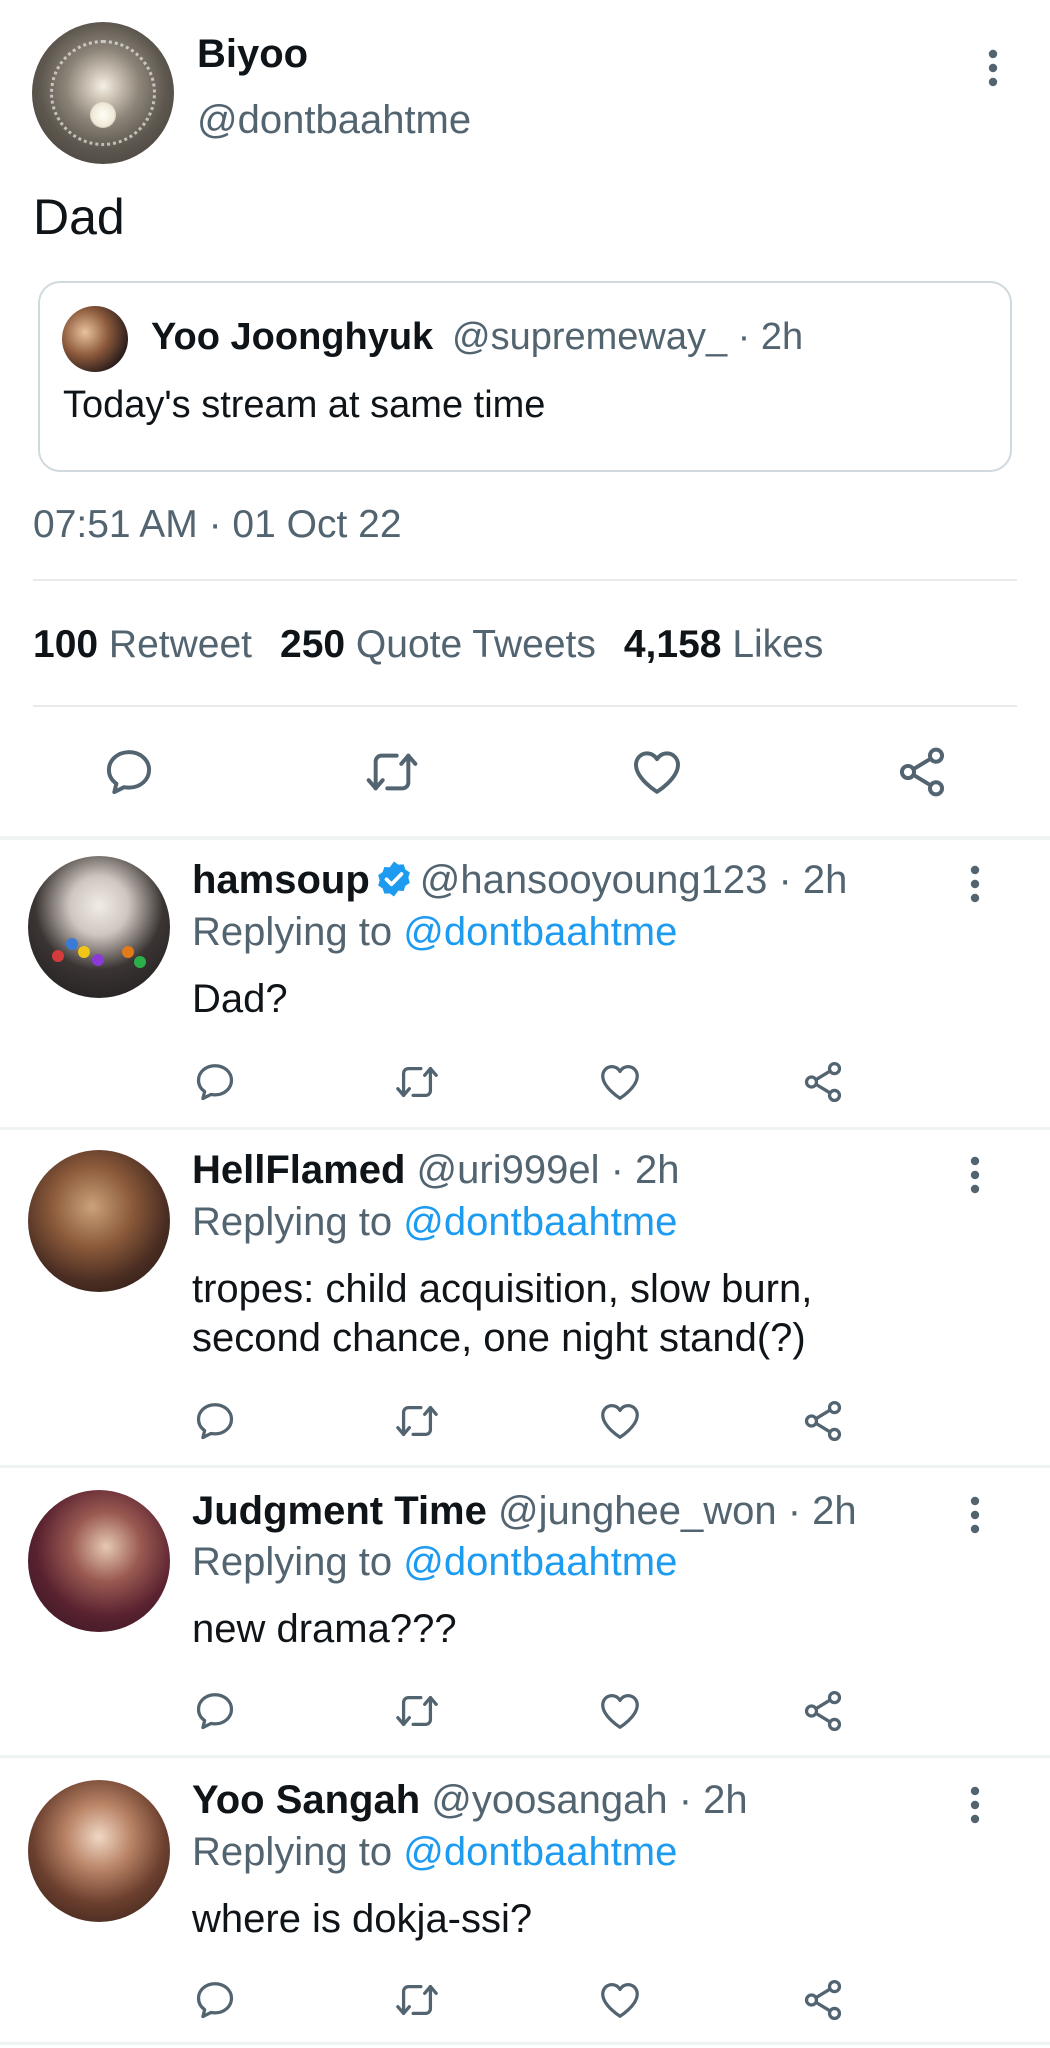 This screenshot has width=1050, height=2048. What do you see at coordinates (298, 1170) in the screenshot?
I see `reply-author-name: HellFlamed` at bounding box center [298, 1170].